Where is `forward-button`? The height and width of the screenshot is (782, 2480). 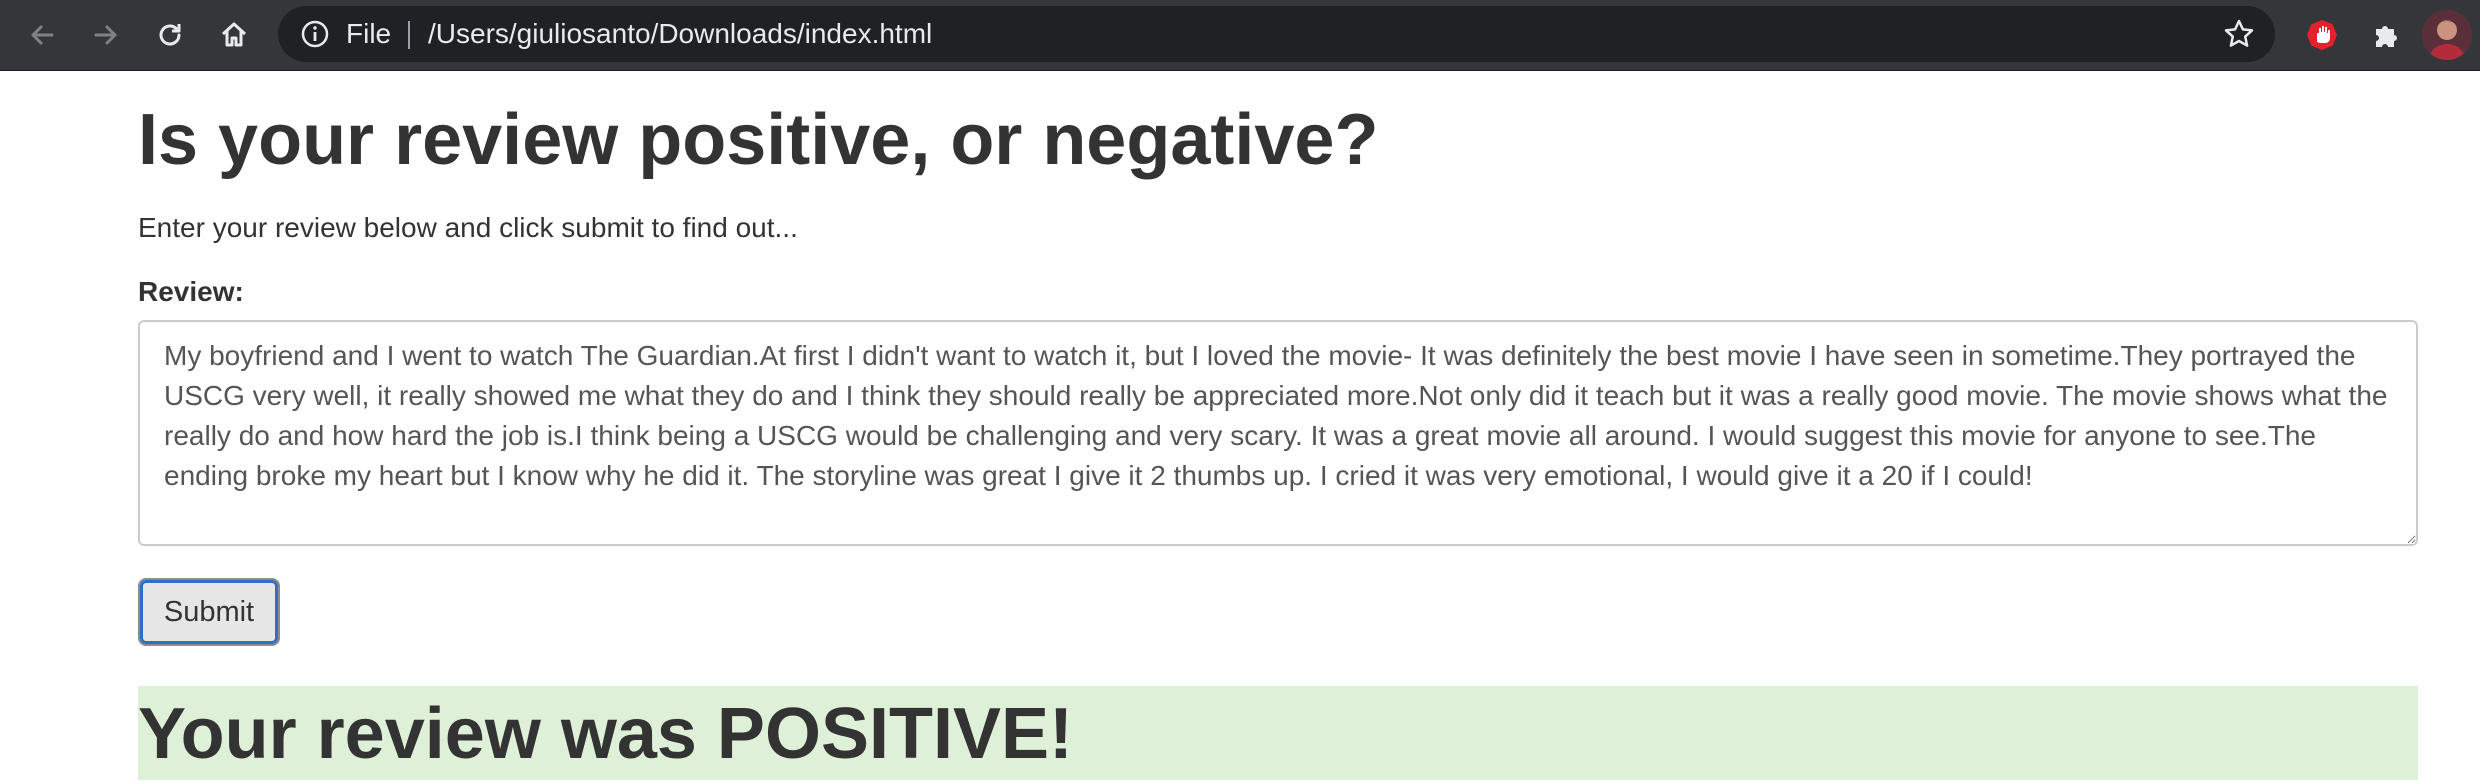 forward-button is located at coordinates (106, 35).